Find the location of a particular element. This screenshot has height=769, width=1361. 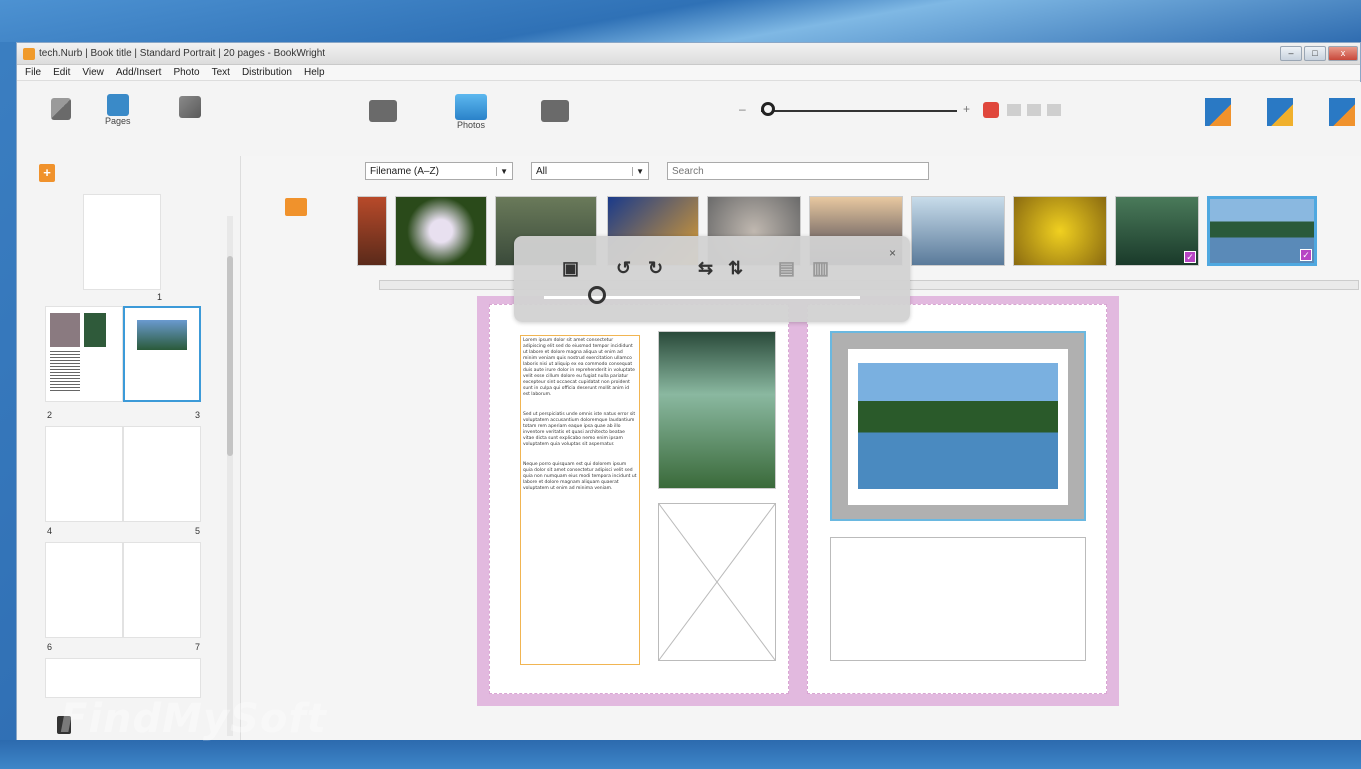

pages-scrollbar is located at coordinates (230, 476).